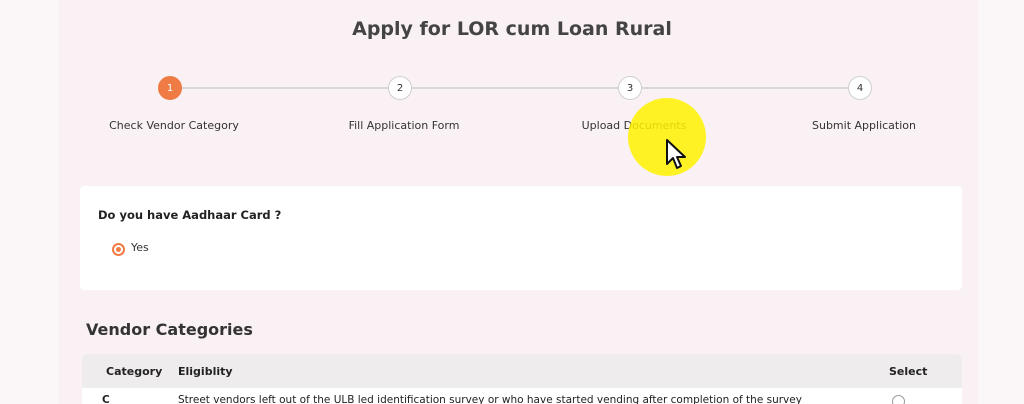 The width and height of the screenshot is (1024, 404). Describe the element at coordinates (140, 247) in the screenshot. I see `aadhaar-yes-label: Yes` at that location.